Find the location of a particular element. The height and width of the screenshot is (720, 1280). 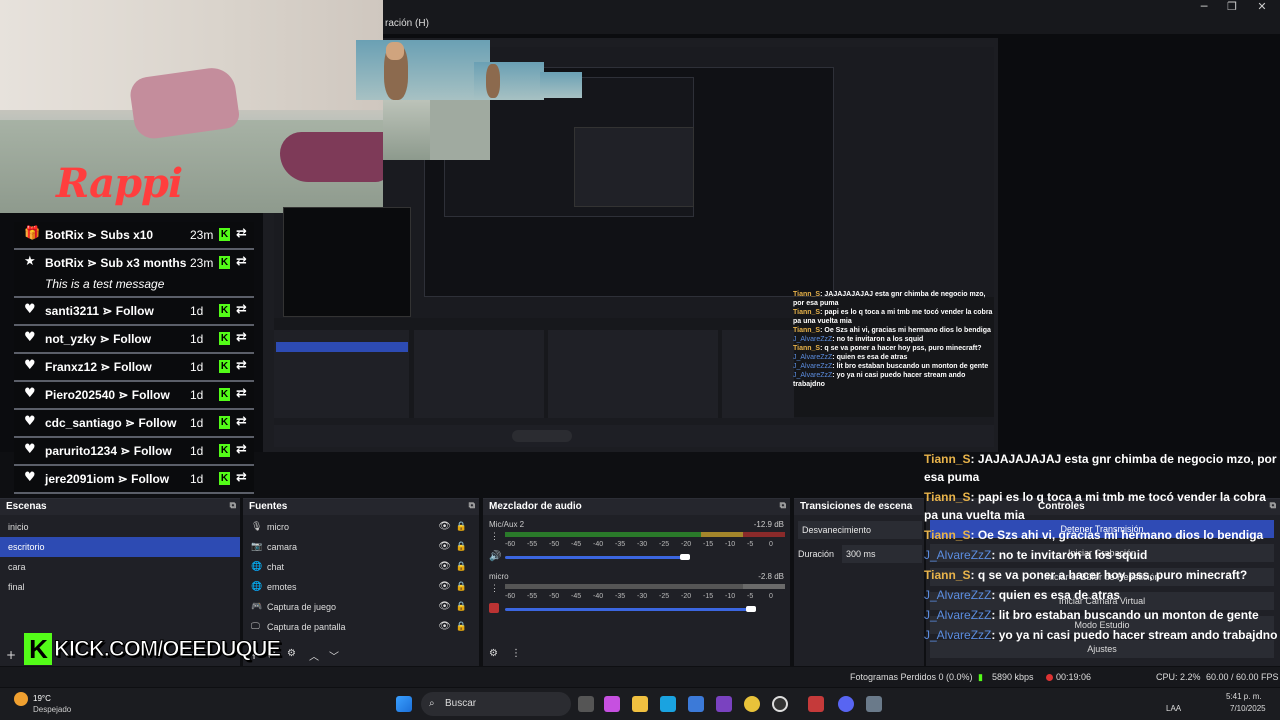

arrow-down-icon: ﹀ is located at coordinates (334, 656).